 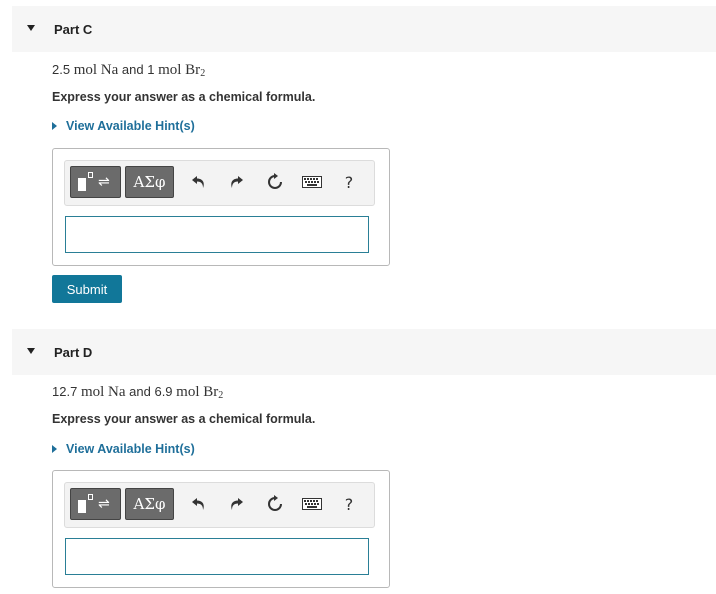 I want to click on part-c-answer-box: ⇌ ΑΣφ ?, so click(x=221, y=207).